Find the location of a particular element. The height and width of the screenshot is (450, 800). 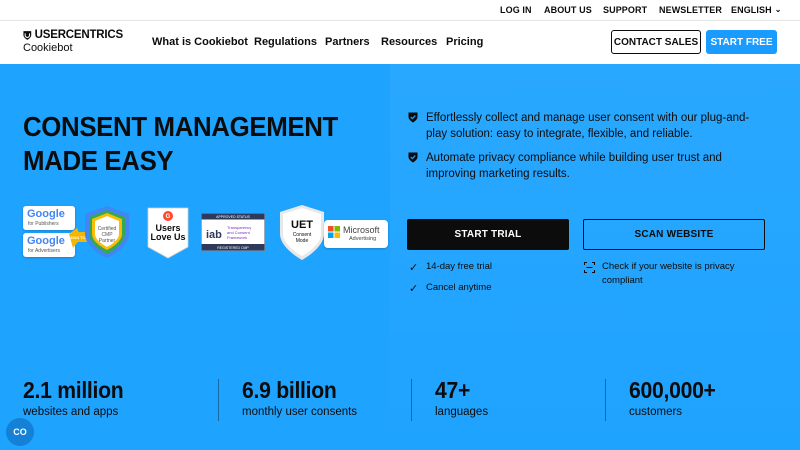

stat-value: 2.1 million is located at coordinates (73, 390).